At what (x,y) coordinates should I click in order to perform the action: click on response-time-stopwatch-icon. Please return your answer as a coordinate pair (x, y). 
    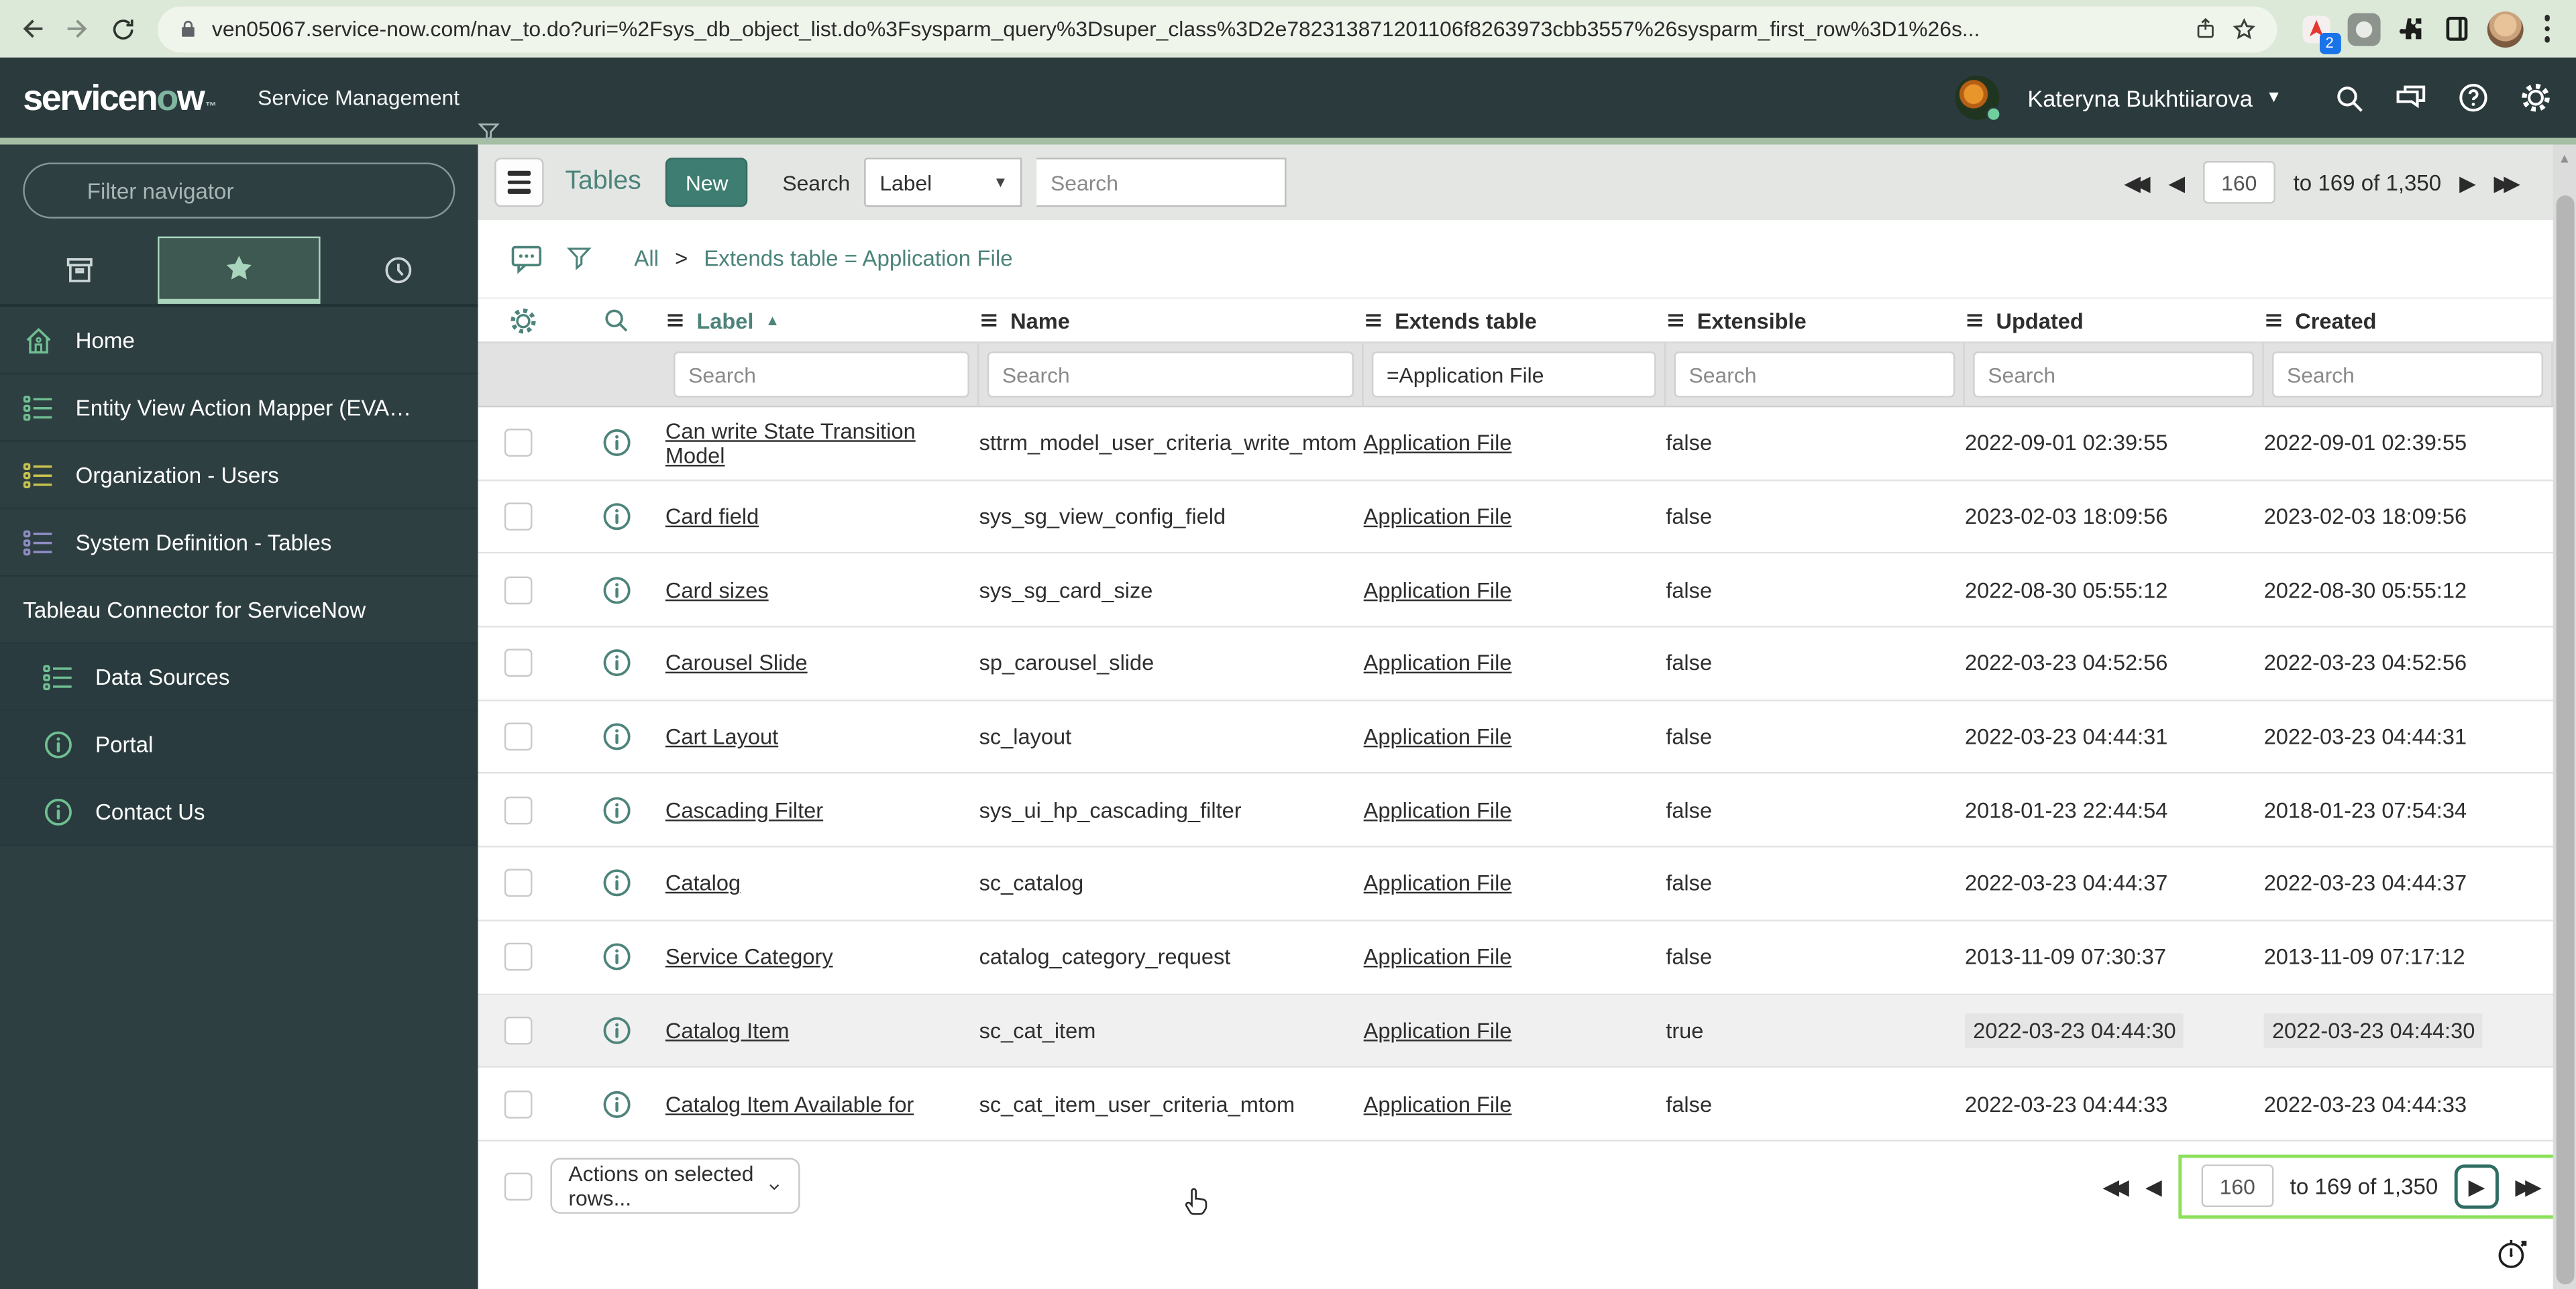
    Looking at the image, I should click on (2512, 1258).